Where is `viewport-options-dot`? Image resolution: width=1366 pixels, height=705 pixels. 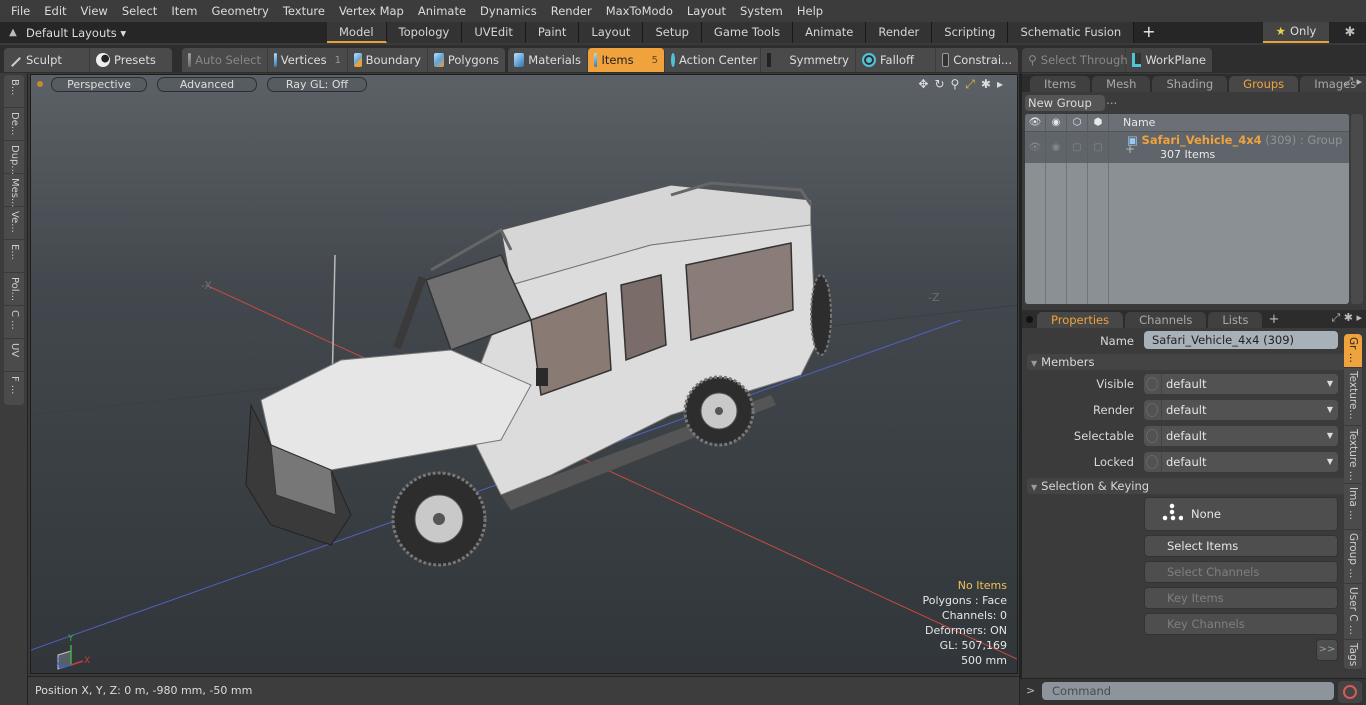
viewport-options-dot is located at coordinates (40, 84).